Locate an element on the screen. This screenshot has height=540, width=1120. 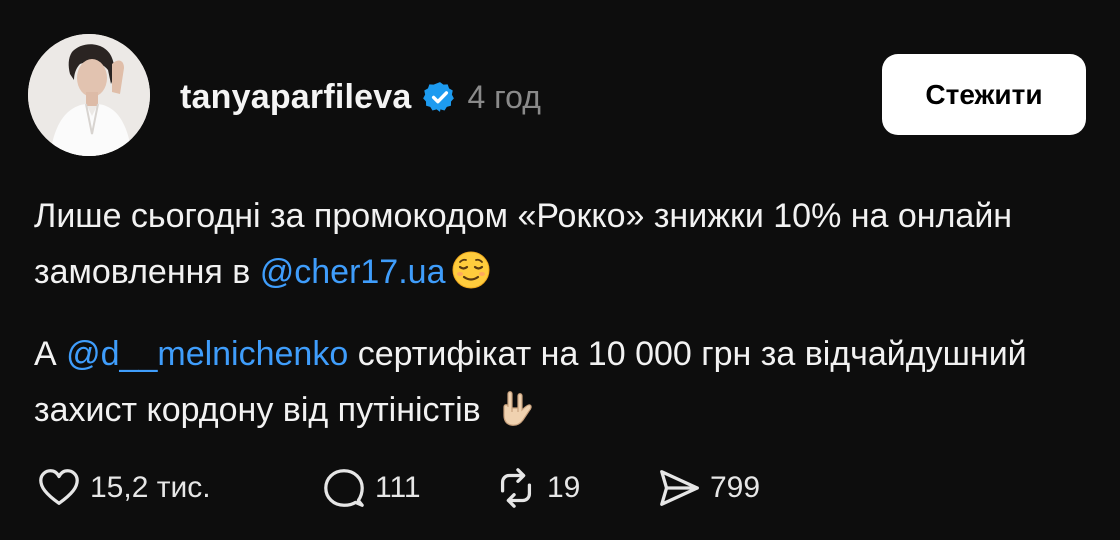
post-actions-bar: 15,2 тис. 111 19 799 is located at coordinates (398, 488).